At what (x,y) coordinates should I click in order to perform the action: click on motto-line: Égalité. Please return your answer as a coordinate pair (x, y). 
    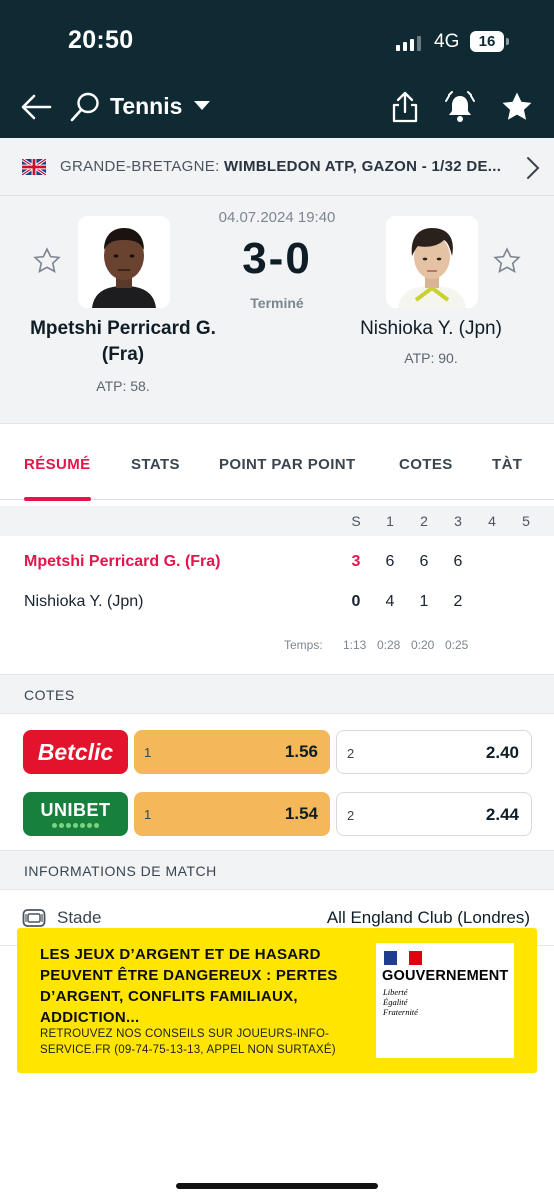
    Looking at the image, I should click on (395, 1002).